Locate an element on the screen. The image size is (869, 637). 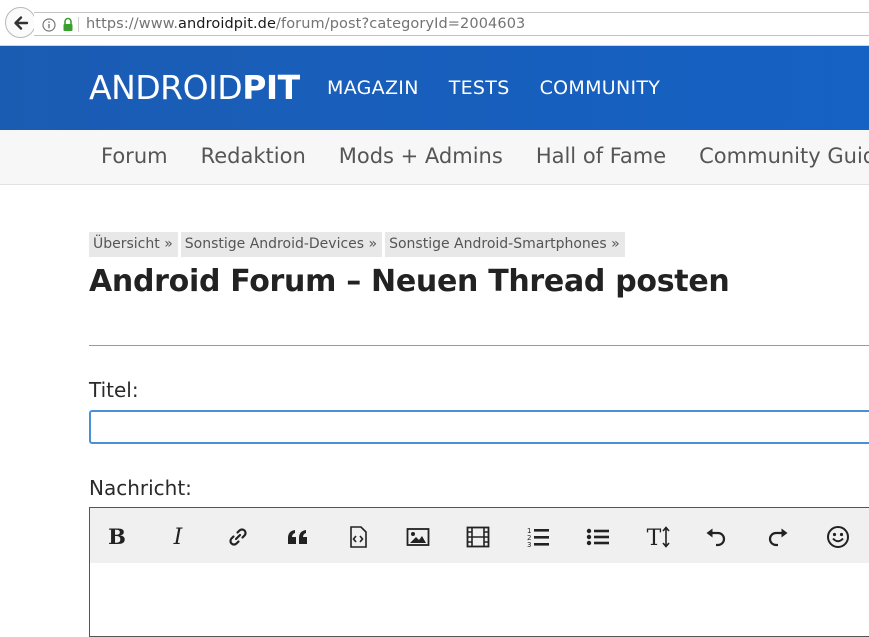
image-icon is located at coordinates (418, 537).